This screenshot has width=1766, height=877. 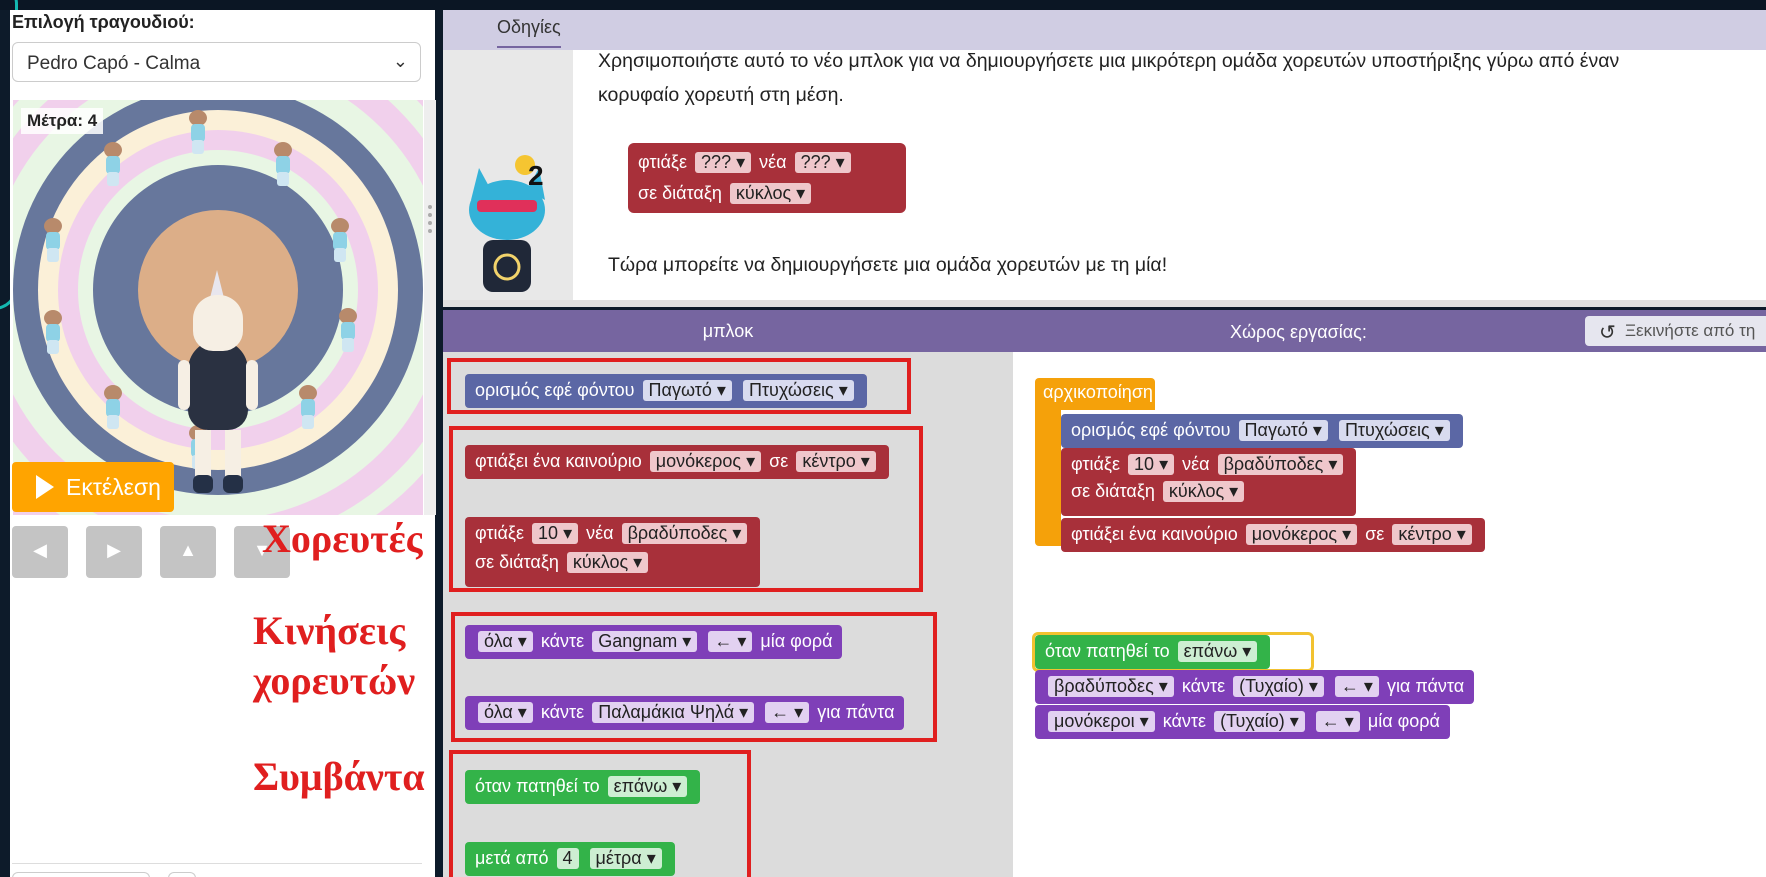 I want to click on block-dropdown: Παγωτό ▾, so click(x=1283, y=430).